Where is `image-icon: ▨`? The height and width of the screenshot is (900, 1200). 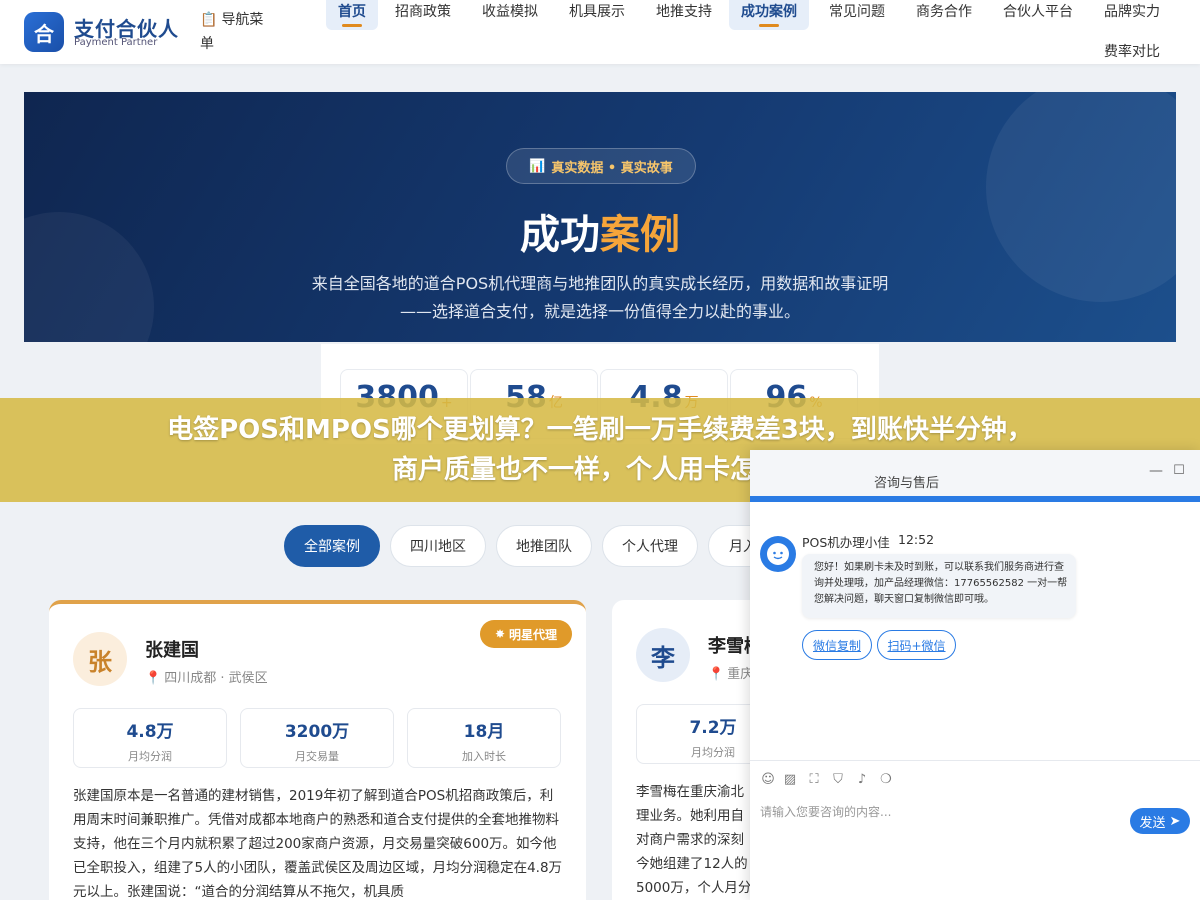 image-icon: ▨ is located at coordinates (790, 780).